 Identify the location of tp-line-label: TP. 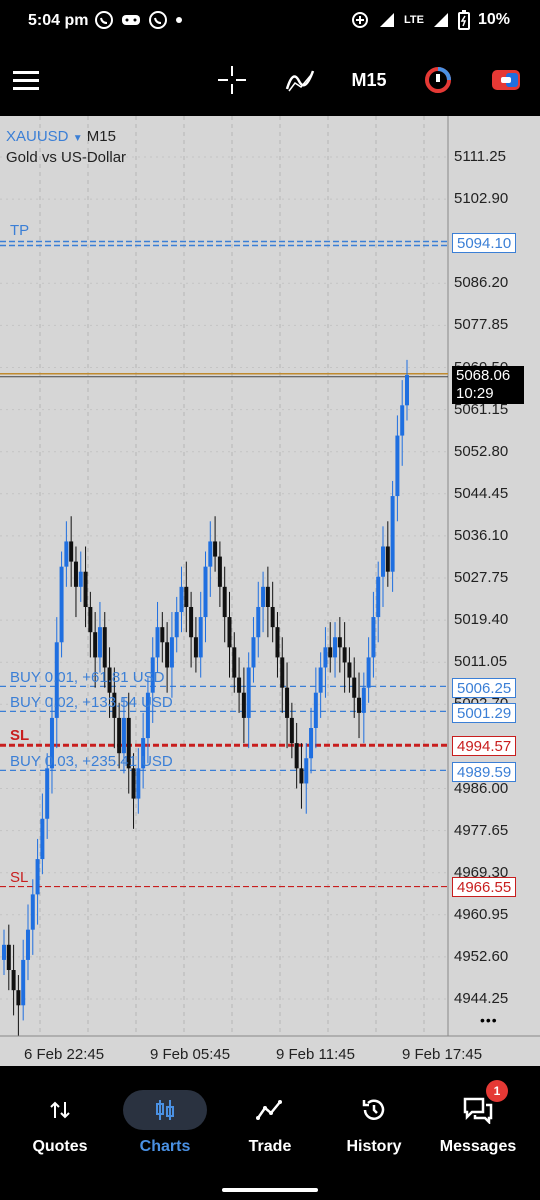
(19, 230).